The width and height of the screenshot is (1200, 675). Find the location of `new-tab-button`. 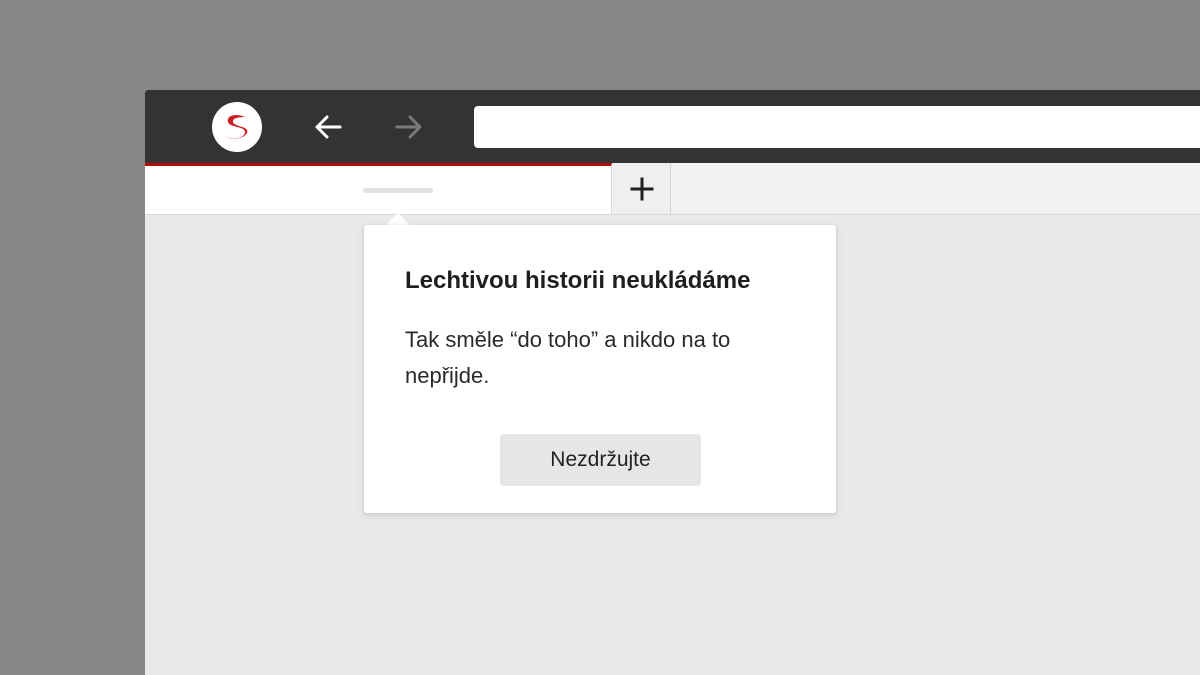

new-tab-button is located at coordinates (642, 188).